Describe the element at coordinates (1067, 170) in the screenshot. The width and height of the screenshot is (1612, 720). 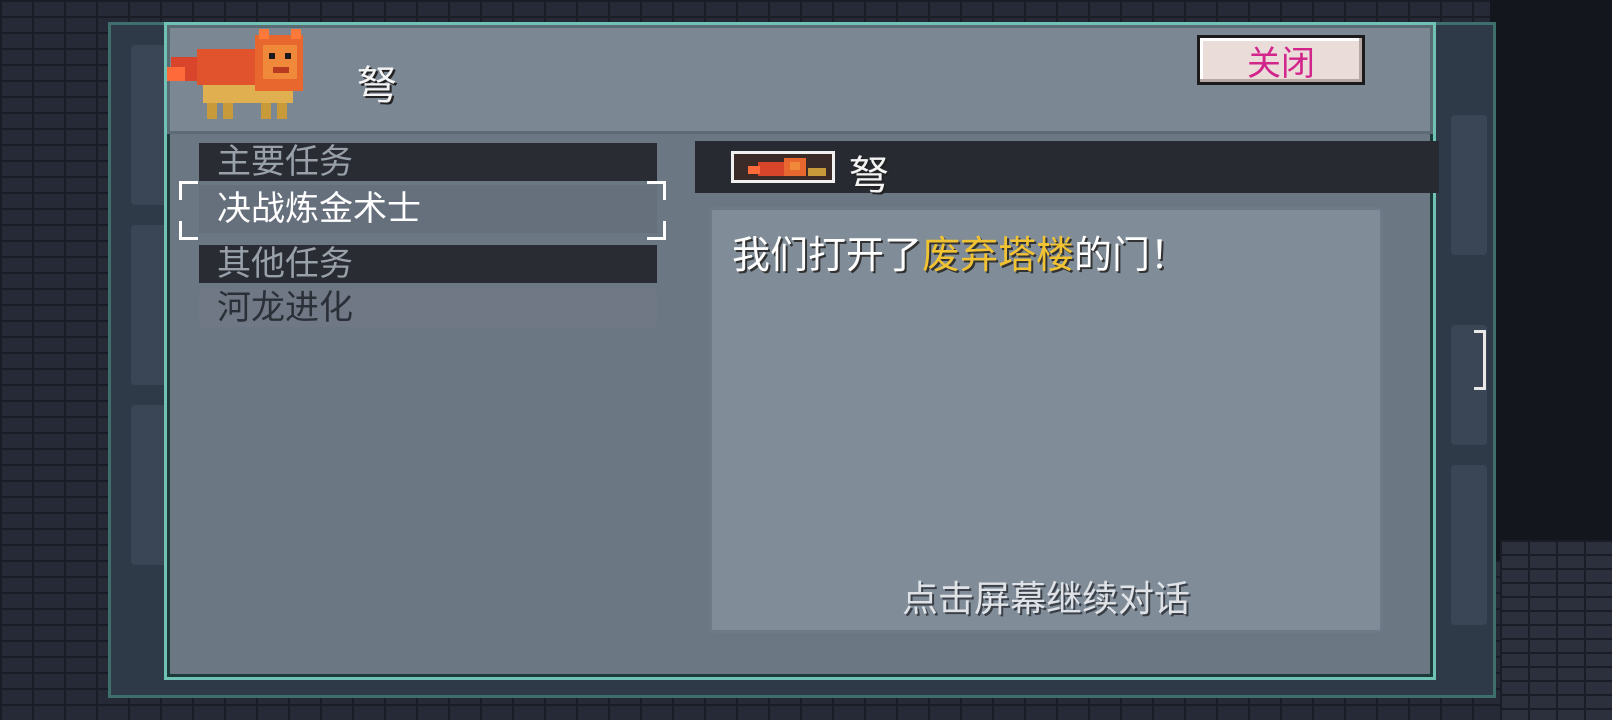
I see `speaker-bar: 弩` at that location.